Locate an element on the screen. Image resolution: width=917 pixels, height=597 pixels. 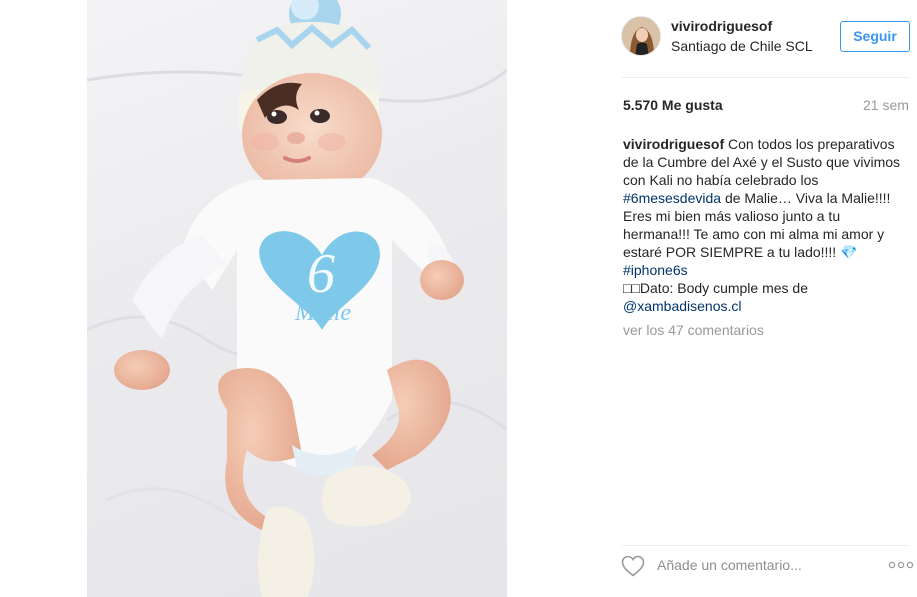
comment-bar is located at coordinates (769, 567).